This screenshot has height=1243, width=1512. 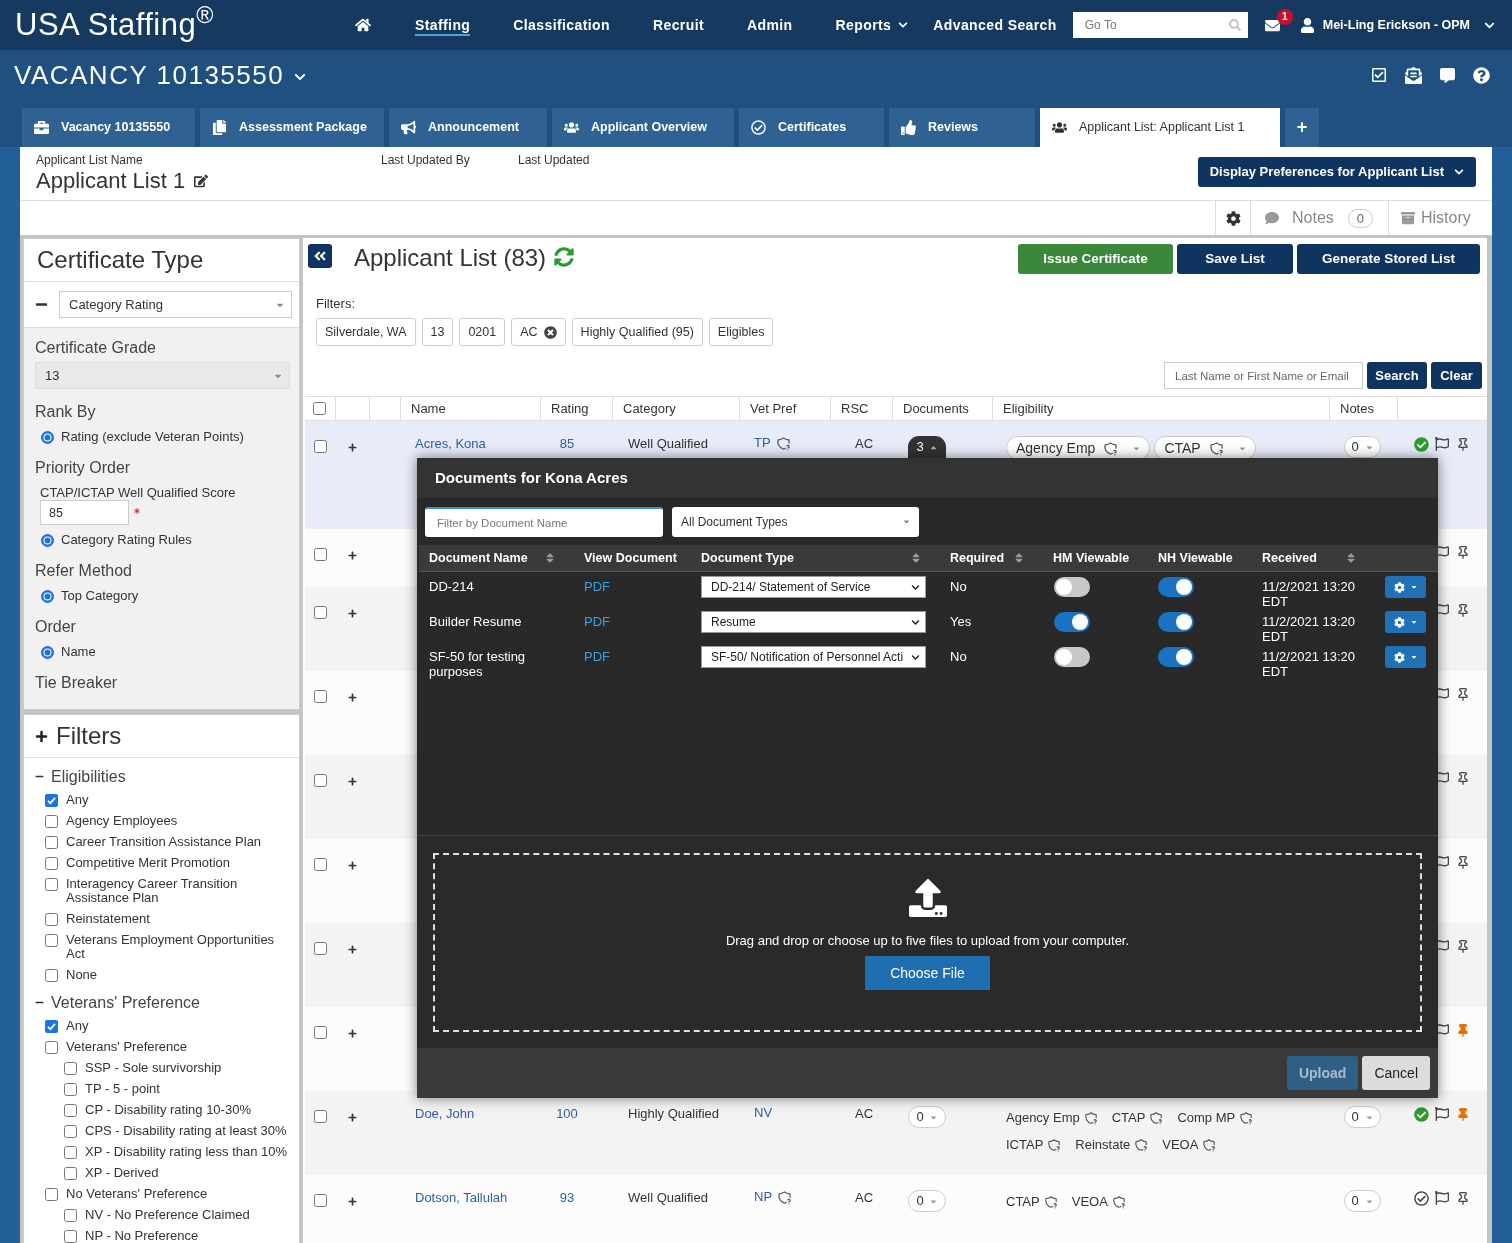 I want to click on action-button: Issue Certificate, so click(x=1095, y=259).